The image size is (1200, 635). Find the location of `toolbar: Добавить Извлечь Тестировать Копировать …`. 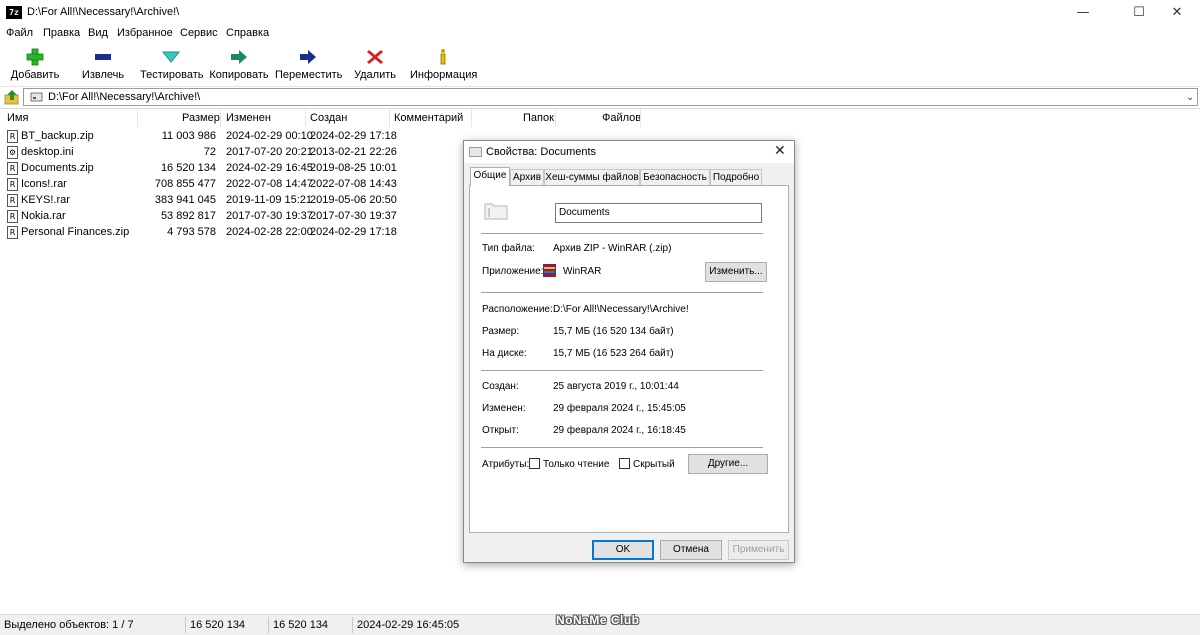

toolbar: Добавить Извлечь Тестировать Копировать … is located at coordinates (600, 65).